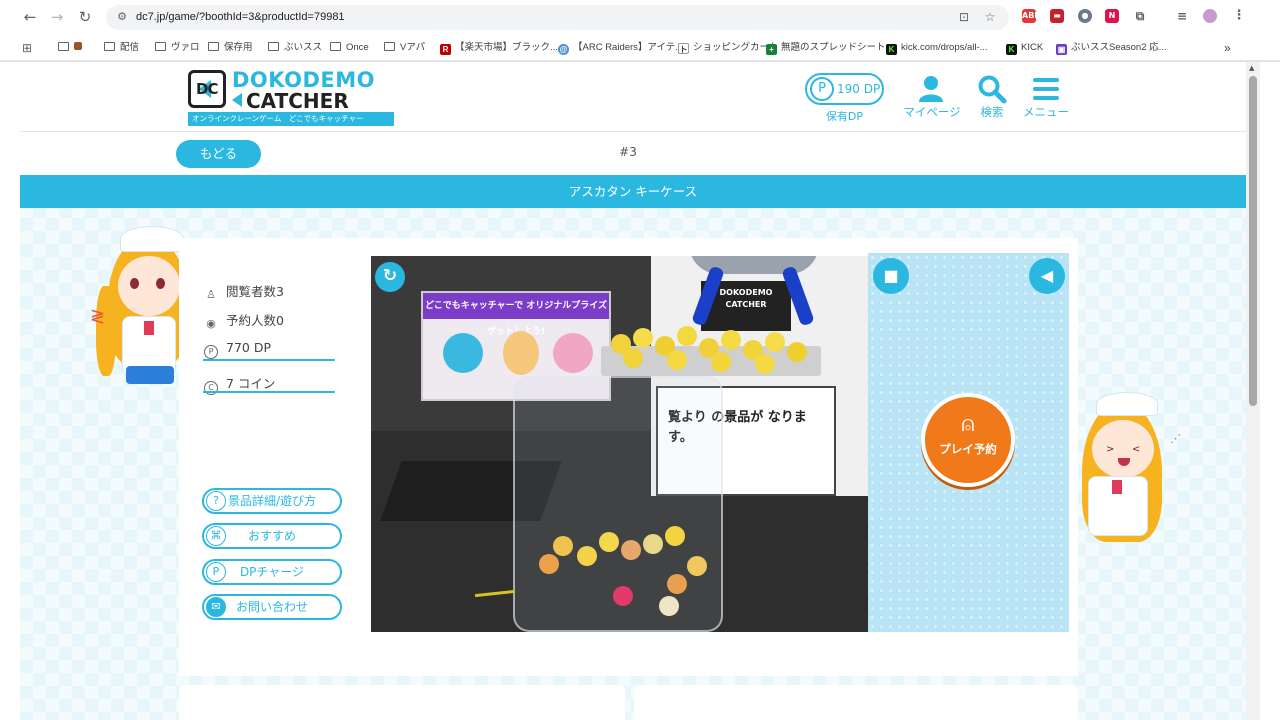  I want to click on bookmark-folder: 保存用, so click(230, 48).